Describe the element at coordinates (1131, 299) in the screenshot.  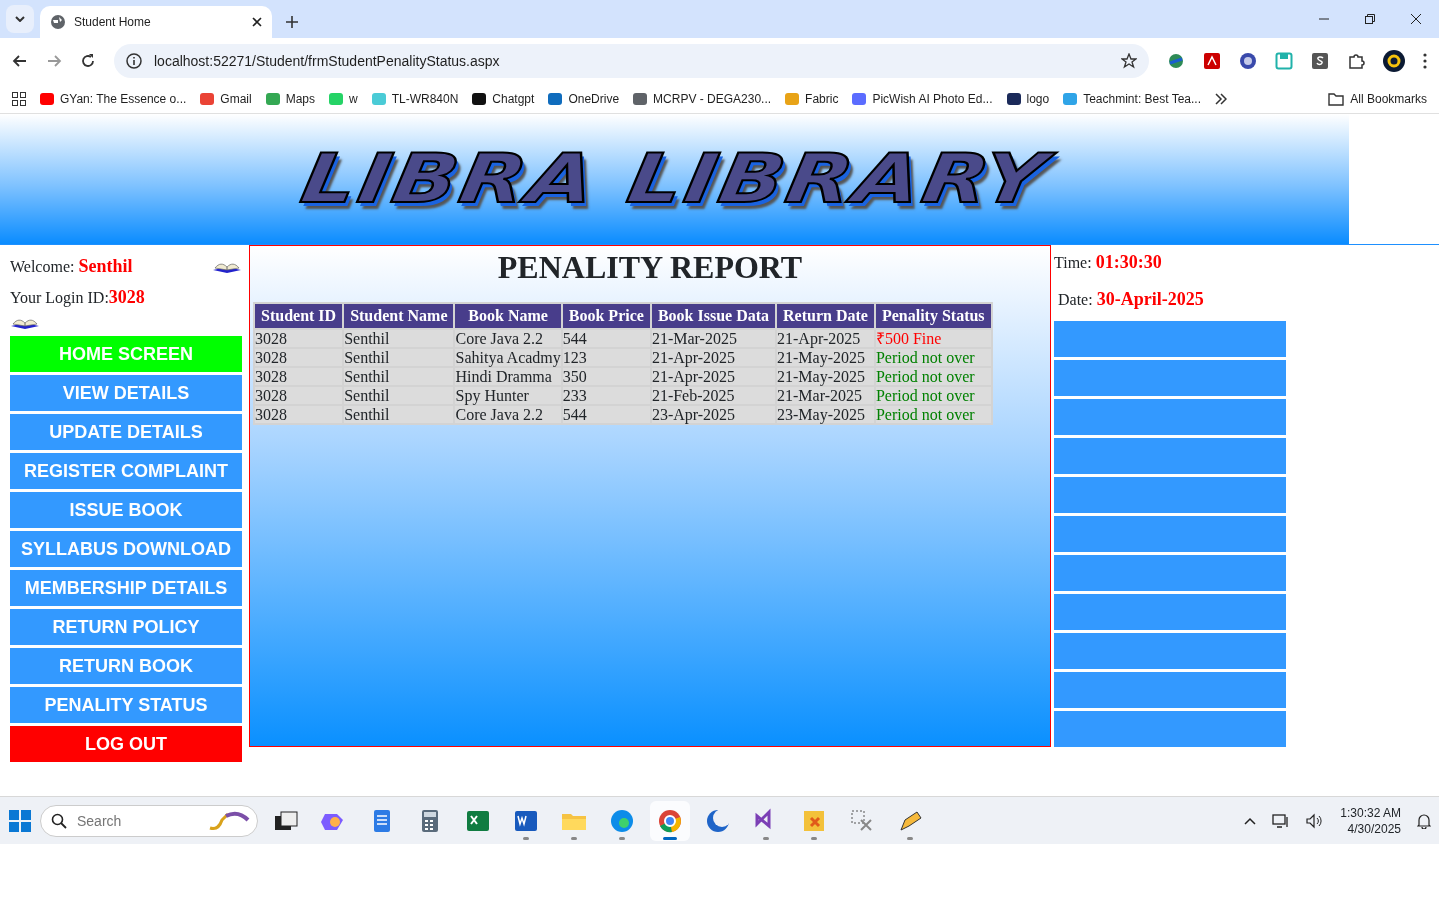
I see `date-text: Date: 30-April-2025` at that location.